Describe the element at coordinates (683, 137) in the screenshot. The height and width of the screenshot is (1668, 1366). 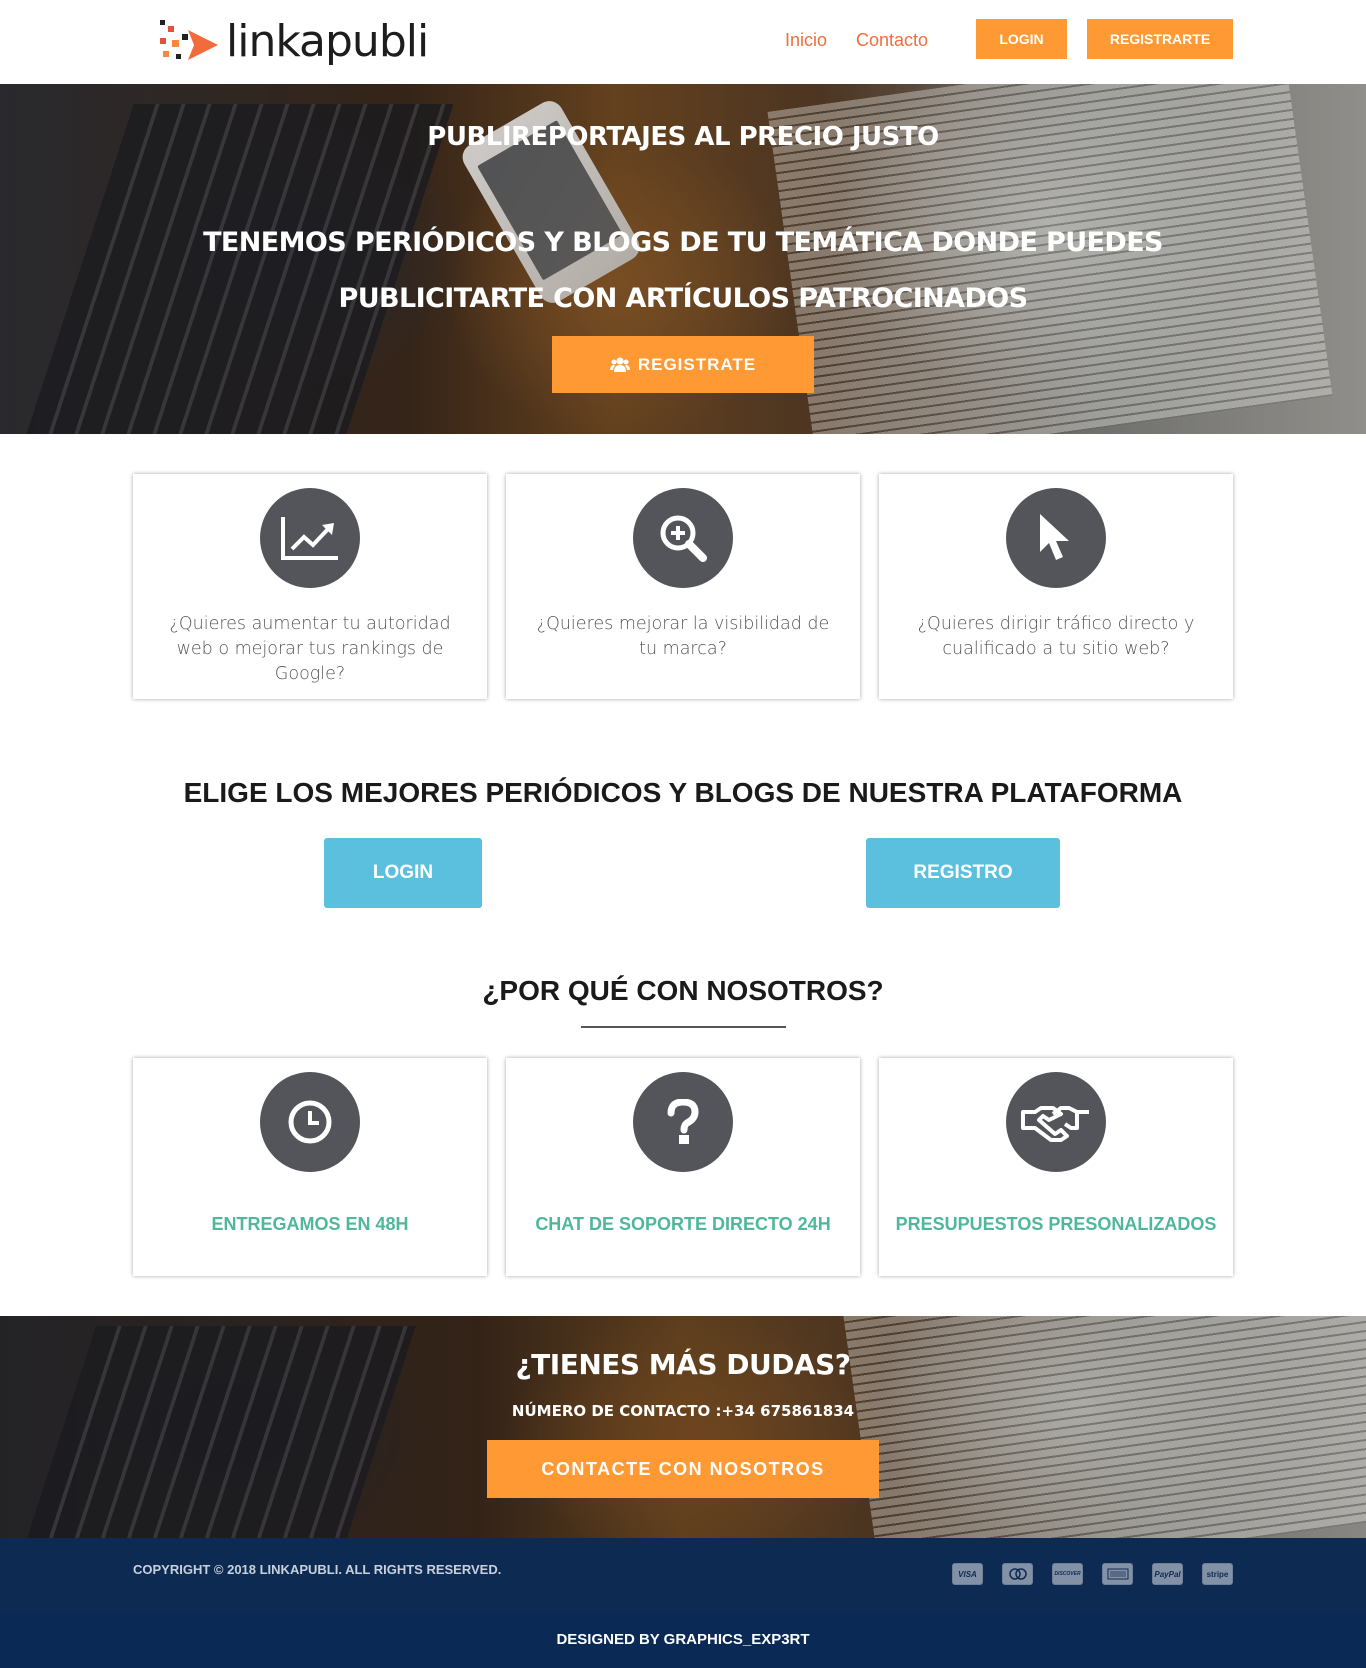
I see `hero-title: PUBLIREPORTAJES AL PRECIO JUSTO` at that location.